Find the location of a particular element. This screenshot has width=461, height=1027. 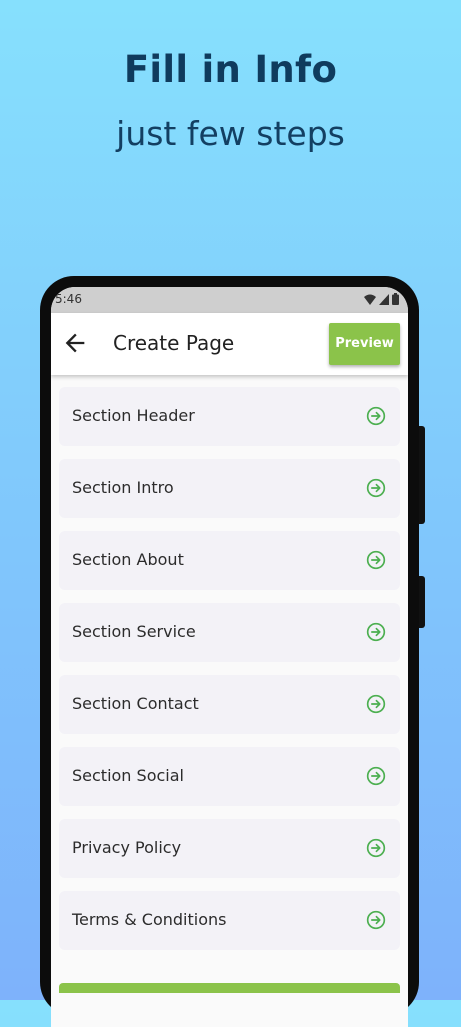

list-item-label: Section Contact is located at coordinates (135, 703).